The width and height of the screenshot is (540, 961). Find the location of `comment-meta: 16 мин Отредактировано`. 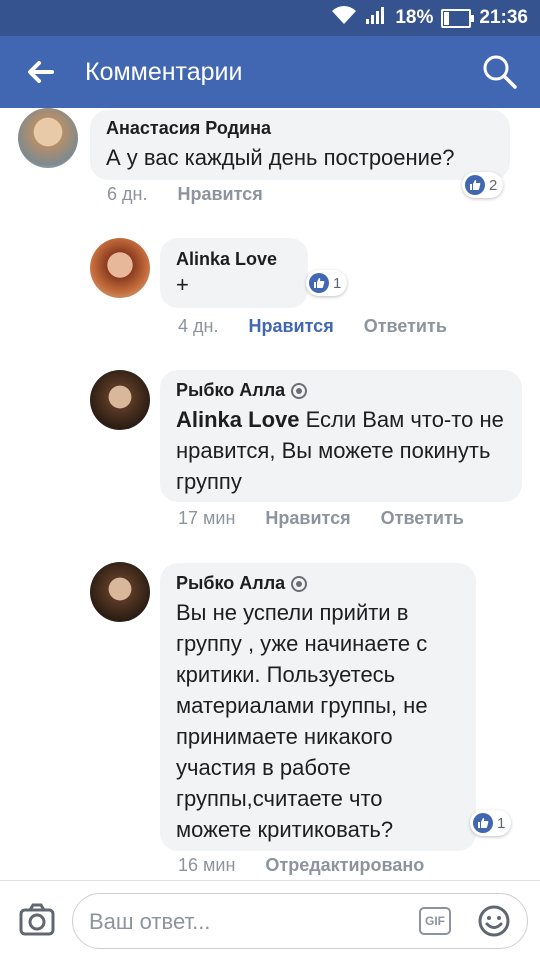

comment-meta: 16 мин Отредактировано is located at coordinates (301, 865).